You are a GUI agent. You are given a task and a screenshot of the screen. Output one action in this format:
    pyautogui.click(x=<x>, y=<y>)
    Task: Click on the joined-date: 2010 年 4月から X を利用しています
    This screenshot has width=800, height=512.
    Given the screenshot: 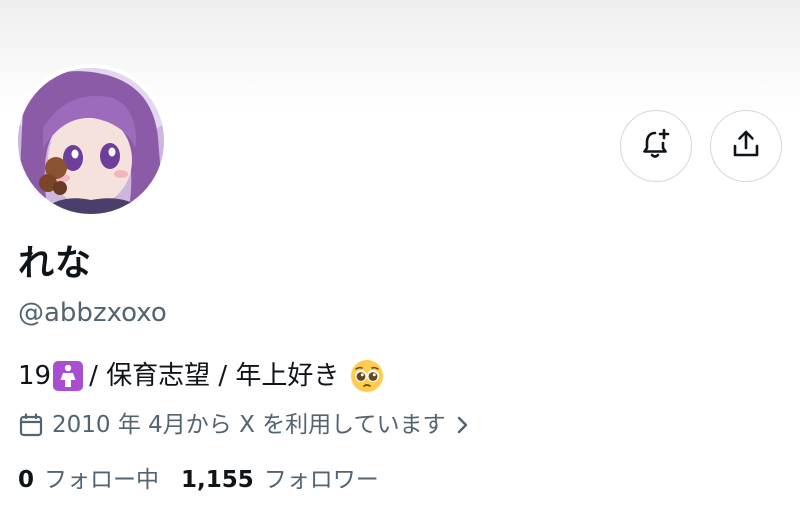 What is the action you would take?
    pyautogui.click(x=243, y=425)
    